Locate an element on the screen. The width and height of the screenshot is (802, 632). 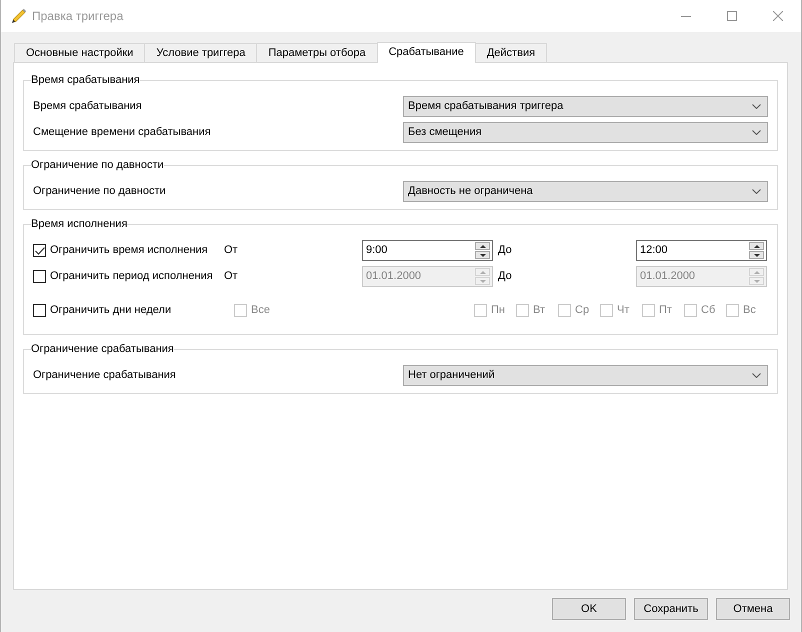
dropdown: Время срабатывания триггера is located at coordinates (585, 106).